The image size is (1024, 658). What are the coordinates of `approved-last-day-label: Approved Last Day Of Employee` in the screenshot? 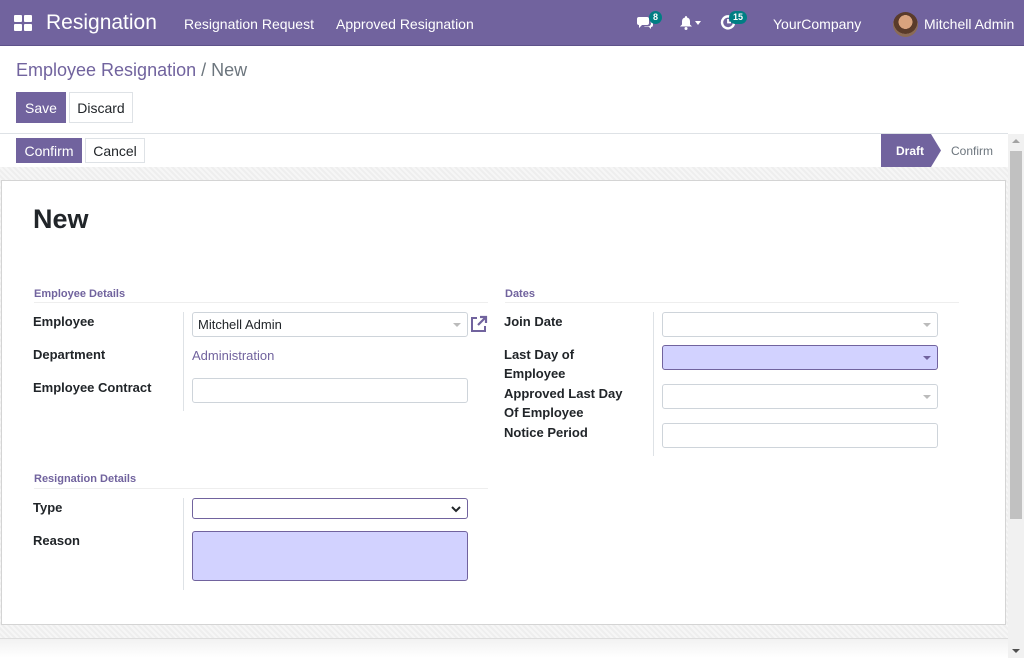 It's located at (563, 403).